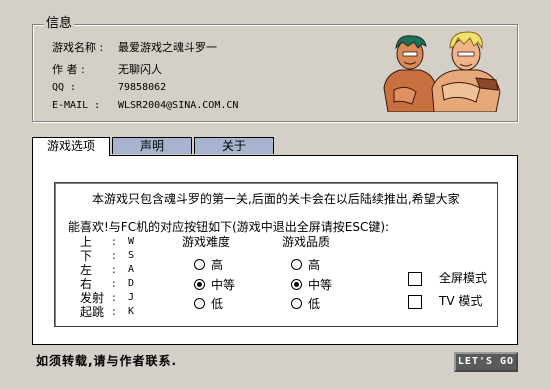  What do you see at coordinates (76, 105) in the screenshot?
I see `email-label: E-MAIL :` at bounding box center [76, 105].